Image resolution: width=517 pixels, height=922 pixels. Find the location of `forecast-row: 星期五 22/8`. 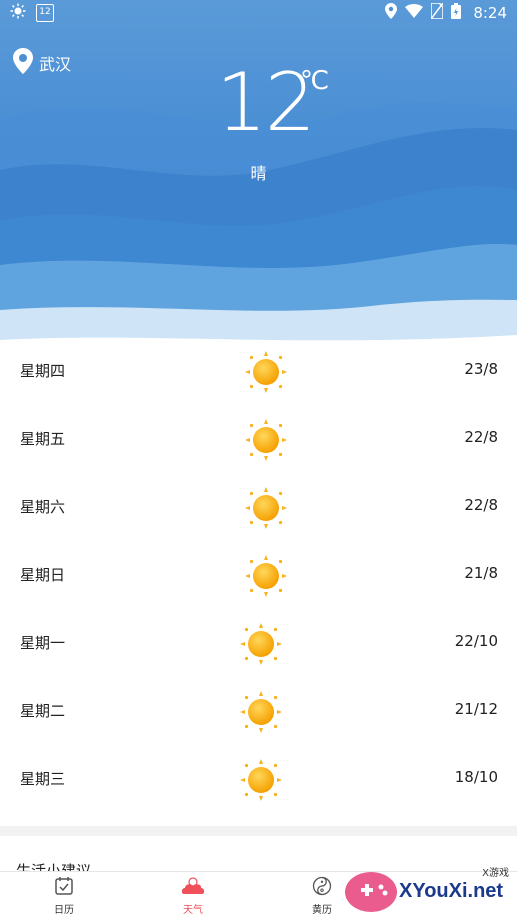

forecast-row: 星期五 22/8 is located at coordinates (258, 440).